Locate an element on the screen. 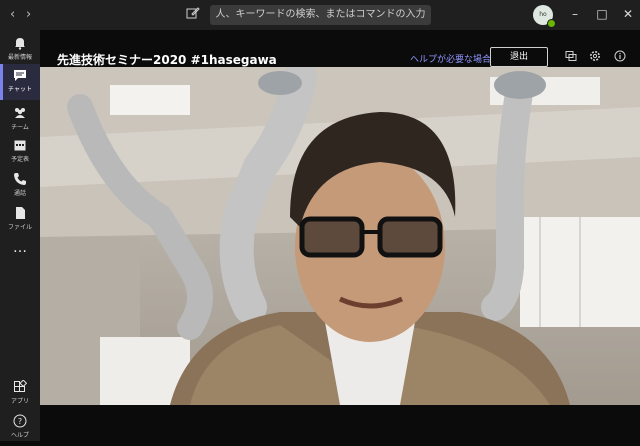 This screenshot has width=640, height=446. teams-icon is located at coordinates (20, 113).